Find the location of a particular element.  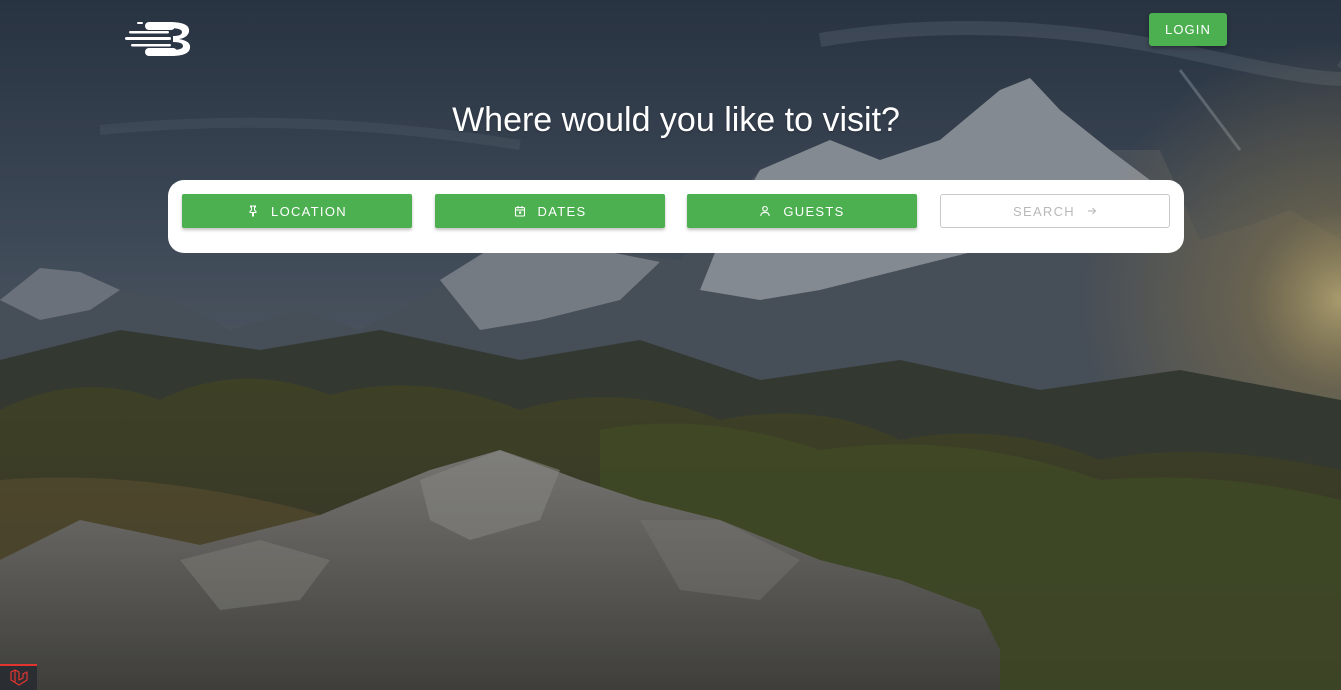

pin-icon is located at coordinates (253, 211).